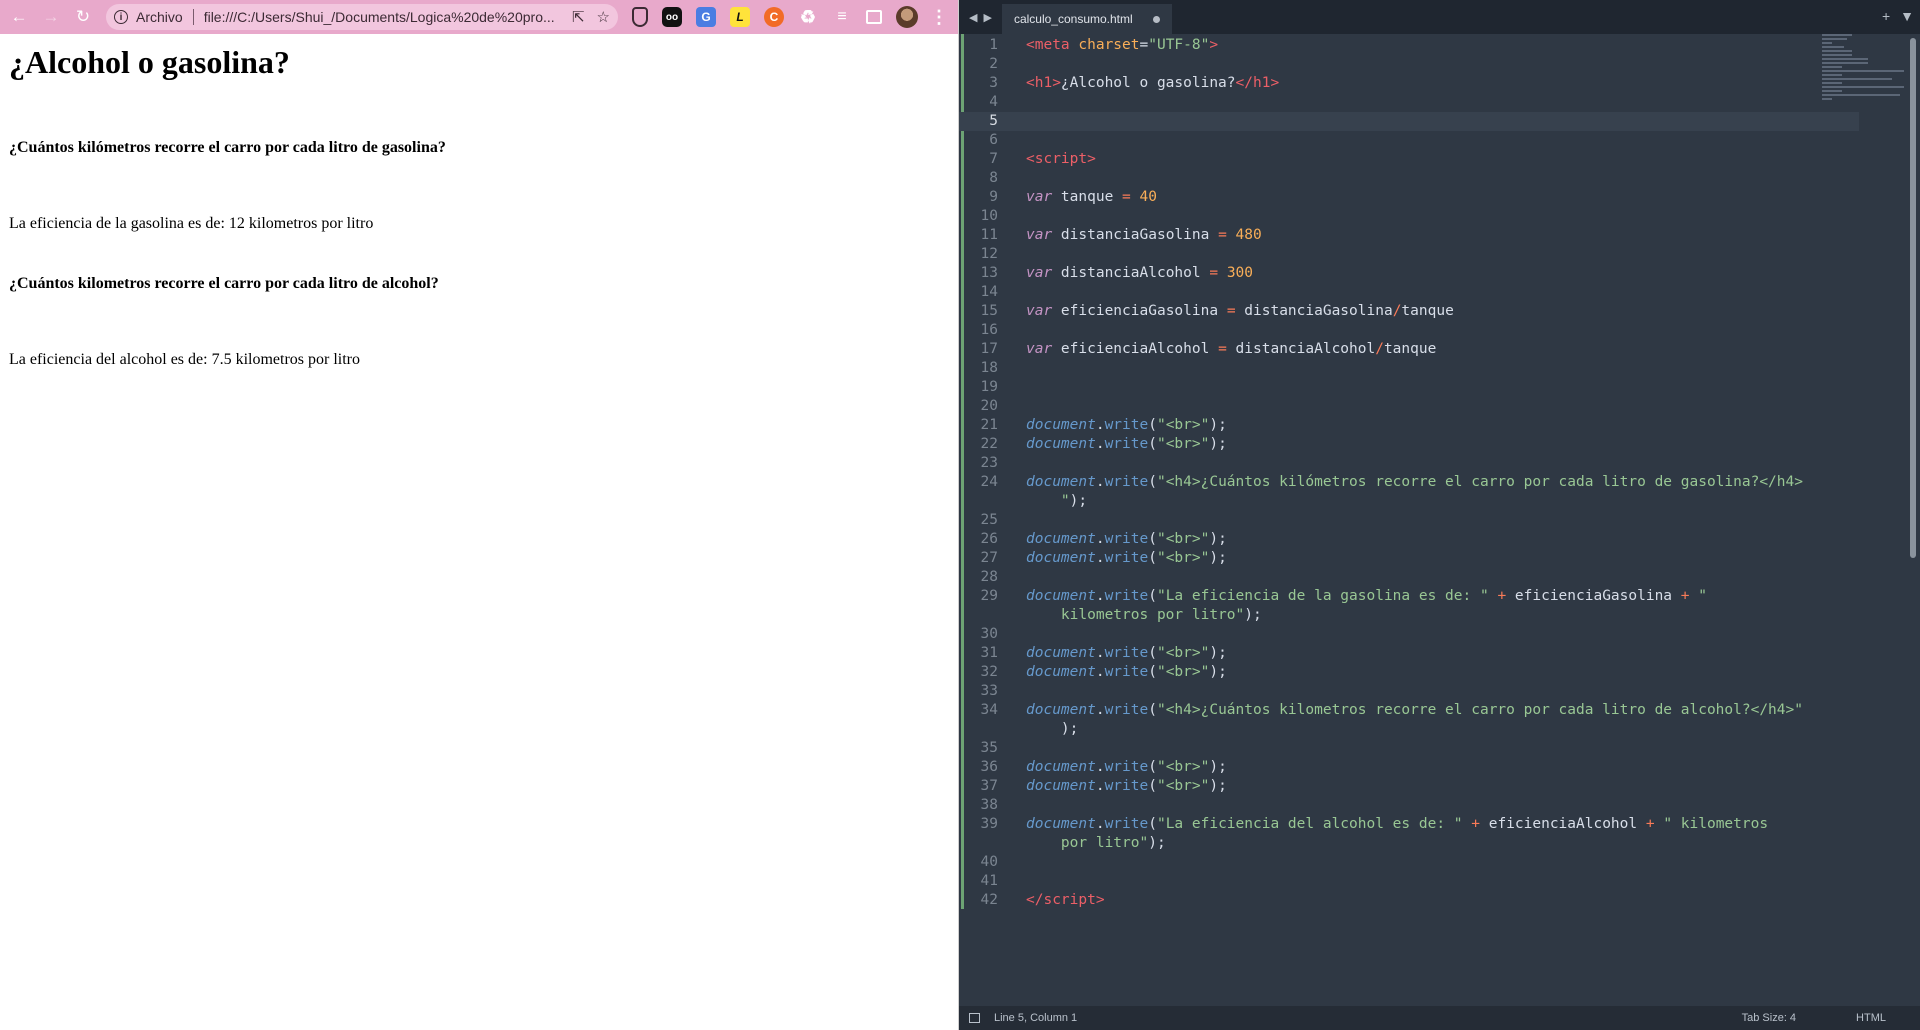 This screenshot has width=1920, height=1030. Describe the element at coordinates (1409, 881) in the screenshot. I see `code-line: 41` at that location.